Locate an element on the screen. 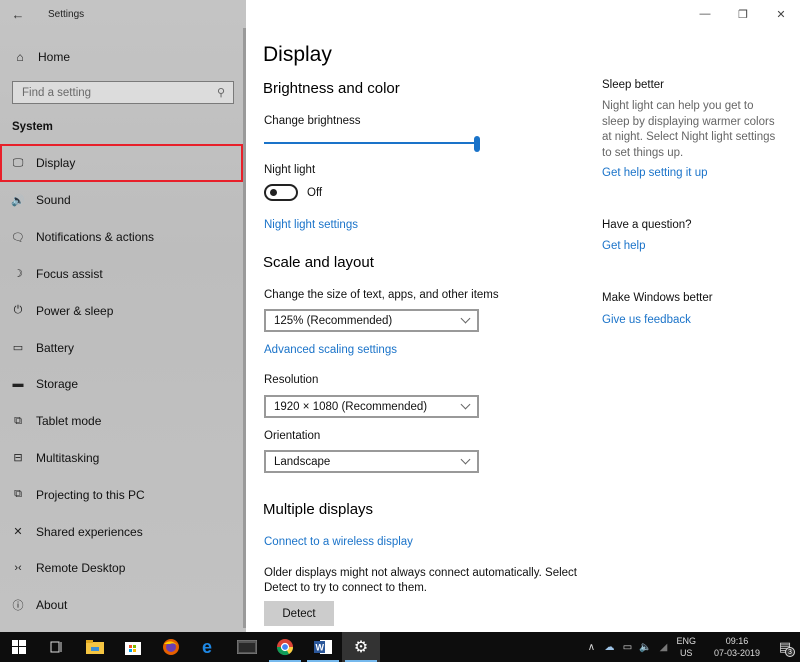 This screenshot has width=800, height=662. sidebar-item-battery: ▭ Battery is located at coordinates (121, 347).